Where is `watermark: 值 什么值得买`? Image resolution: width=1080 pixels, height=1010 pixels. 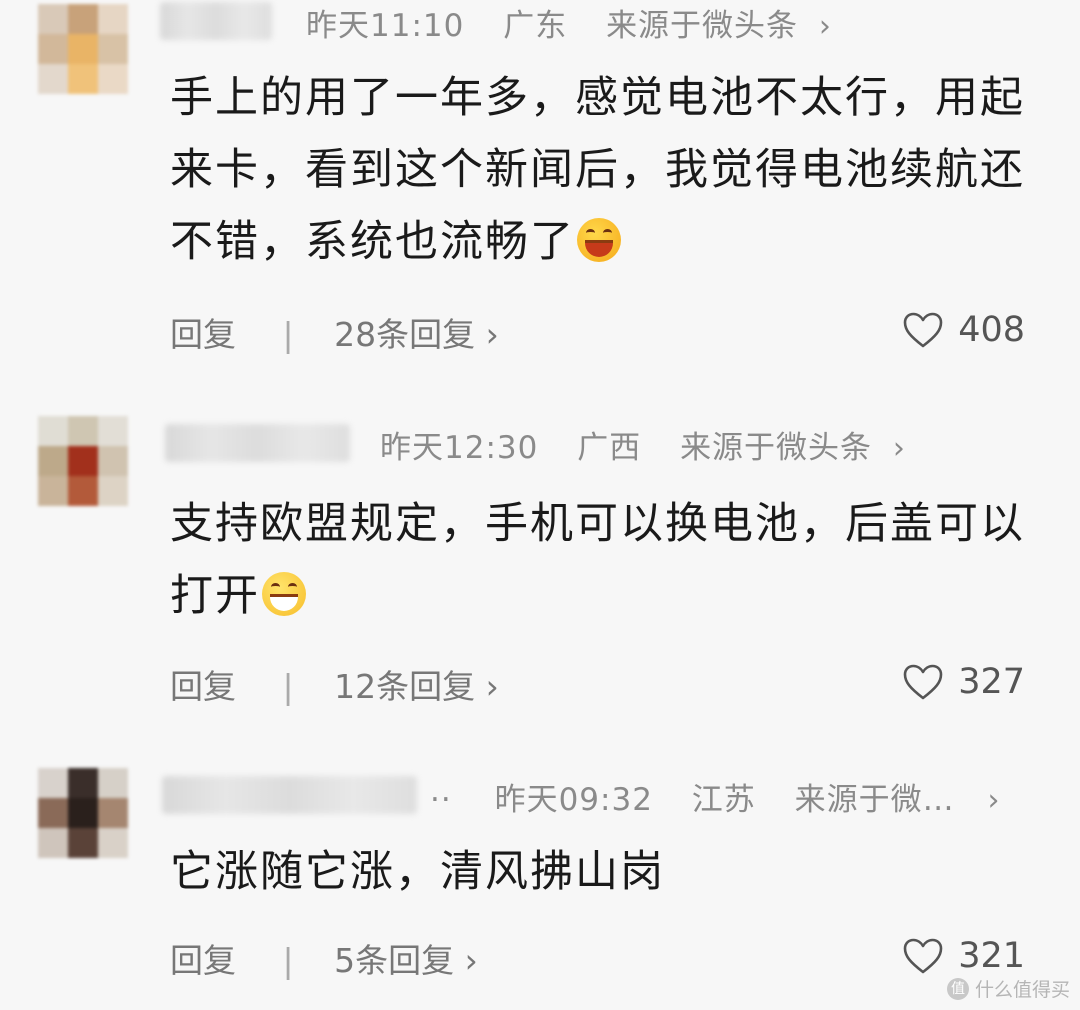
watermark: 值 什么值得买 is located at coordinates (1008, 988).